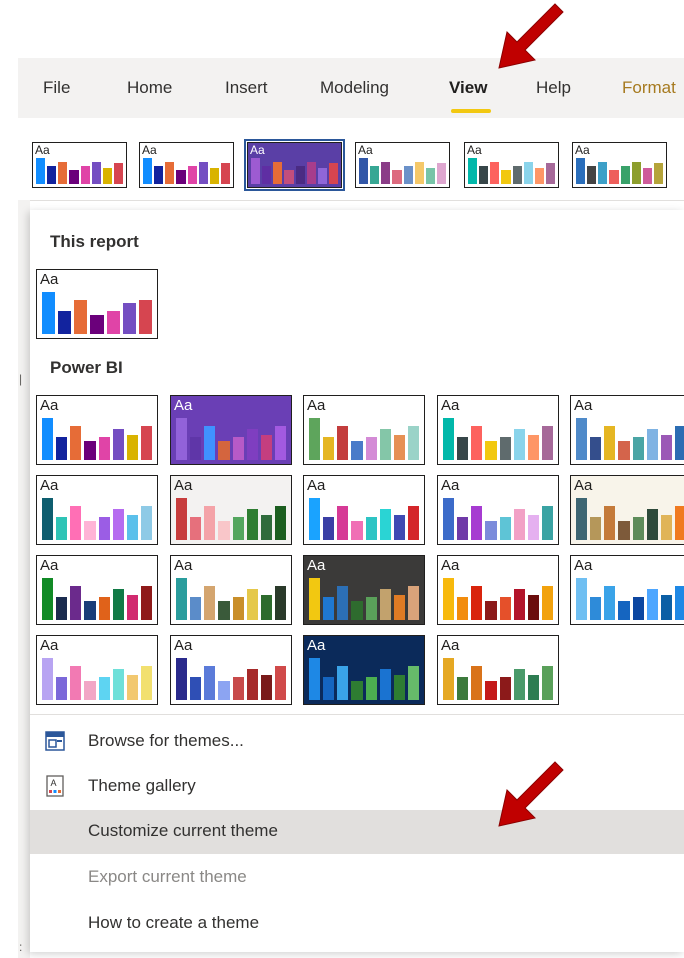 This screenshot has width=684, height=958. Describe the element at coordinates (94, 241) in the screenshot. I see `this-report-heading: This report` at that location.